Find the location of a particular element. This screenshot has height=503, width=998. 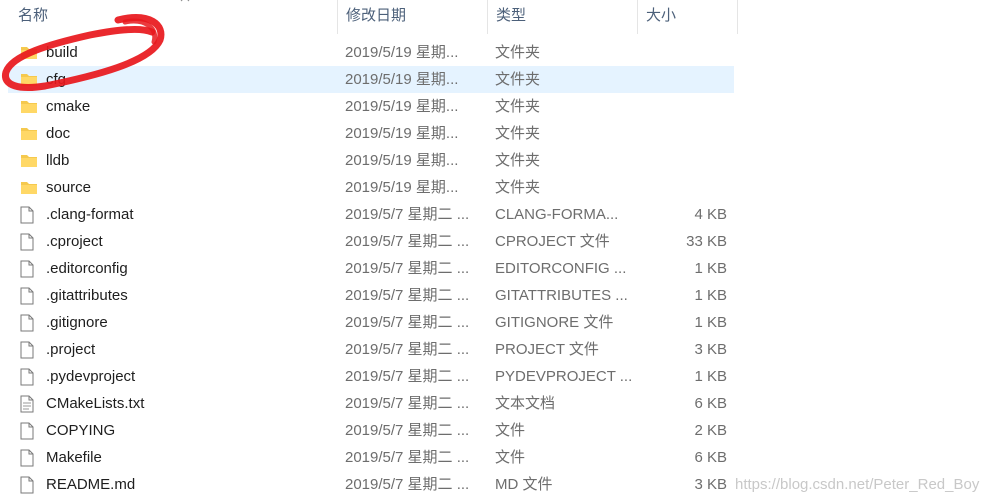

column-header-size-label: 大小 is located at coordinates (661, 15).